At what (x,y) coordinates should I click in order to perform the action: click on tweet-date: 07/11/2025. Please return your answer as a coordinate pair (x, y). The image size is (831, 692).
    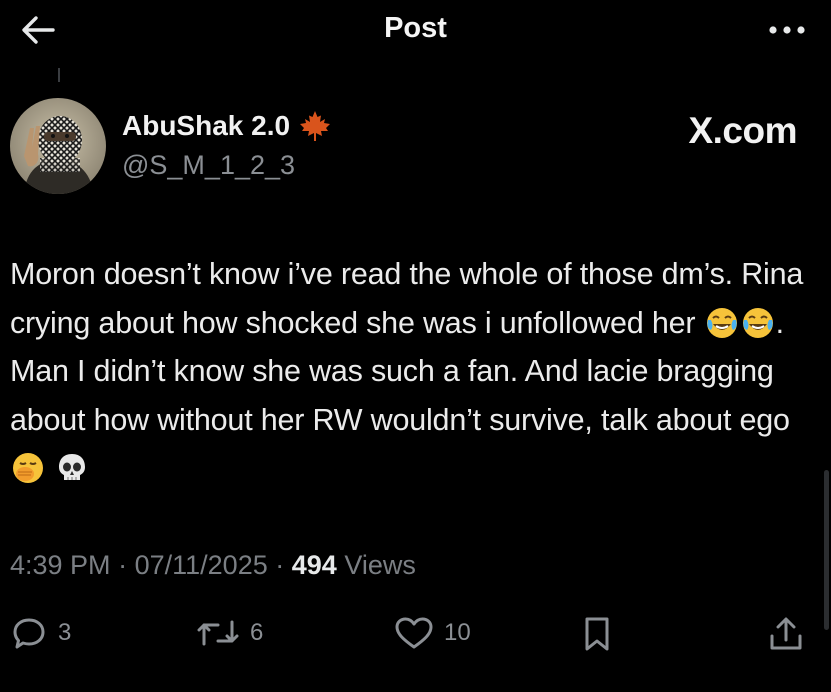
    Looking at the image, I should click on (201, 565).